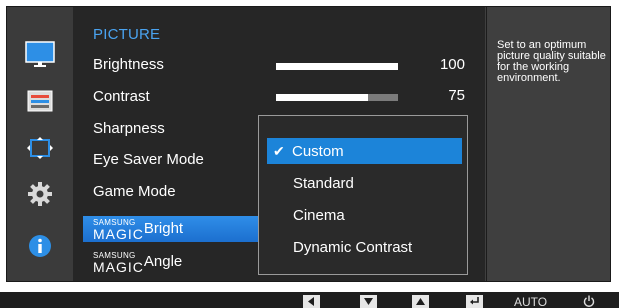 Image resolution: width=619 pixels, height=308 pixels. I want to click on menu-item-magic-angle: SAMSUNG MAGIC Angle, so click(173, 262).